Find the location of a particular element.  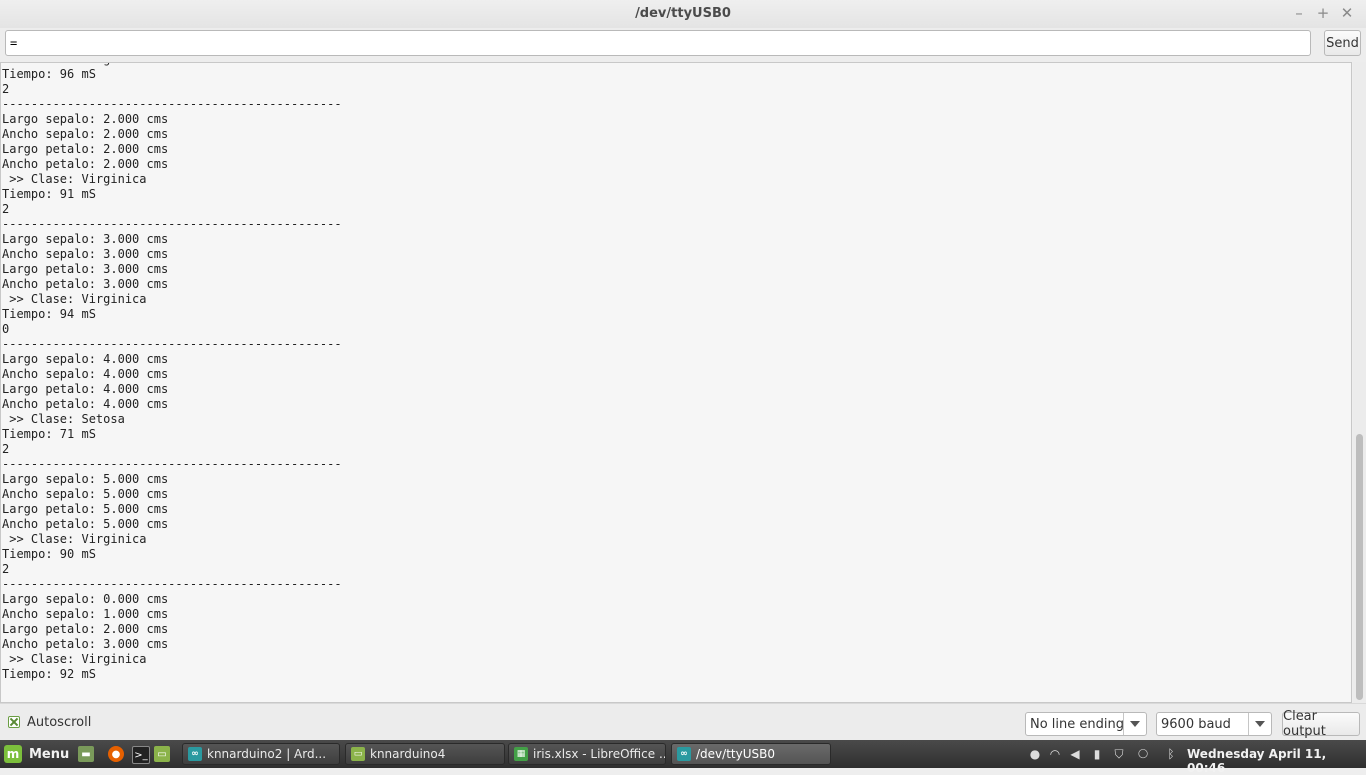

output-line: Largo sepalo: 5.000 cms is located at coordinates (85, 479).